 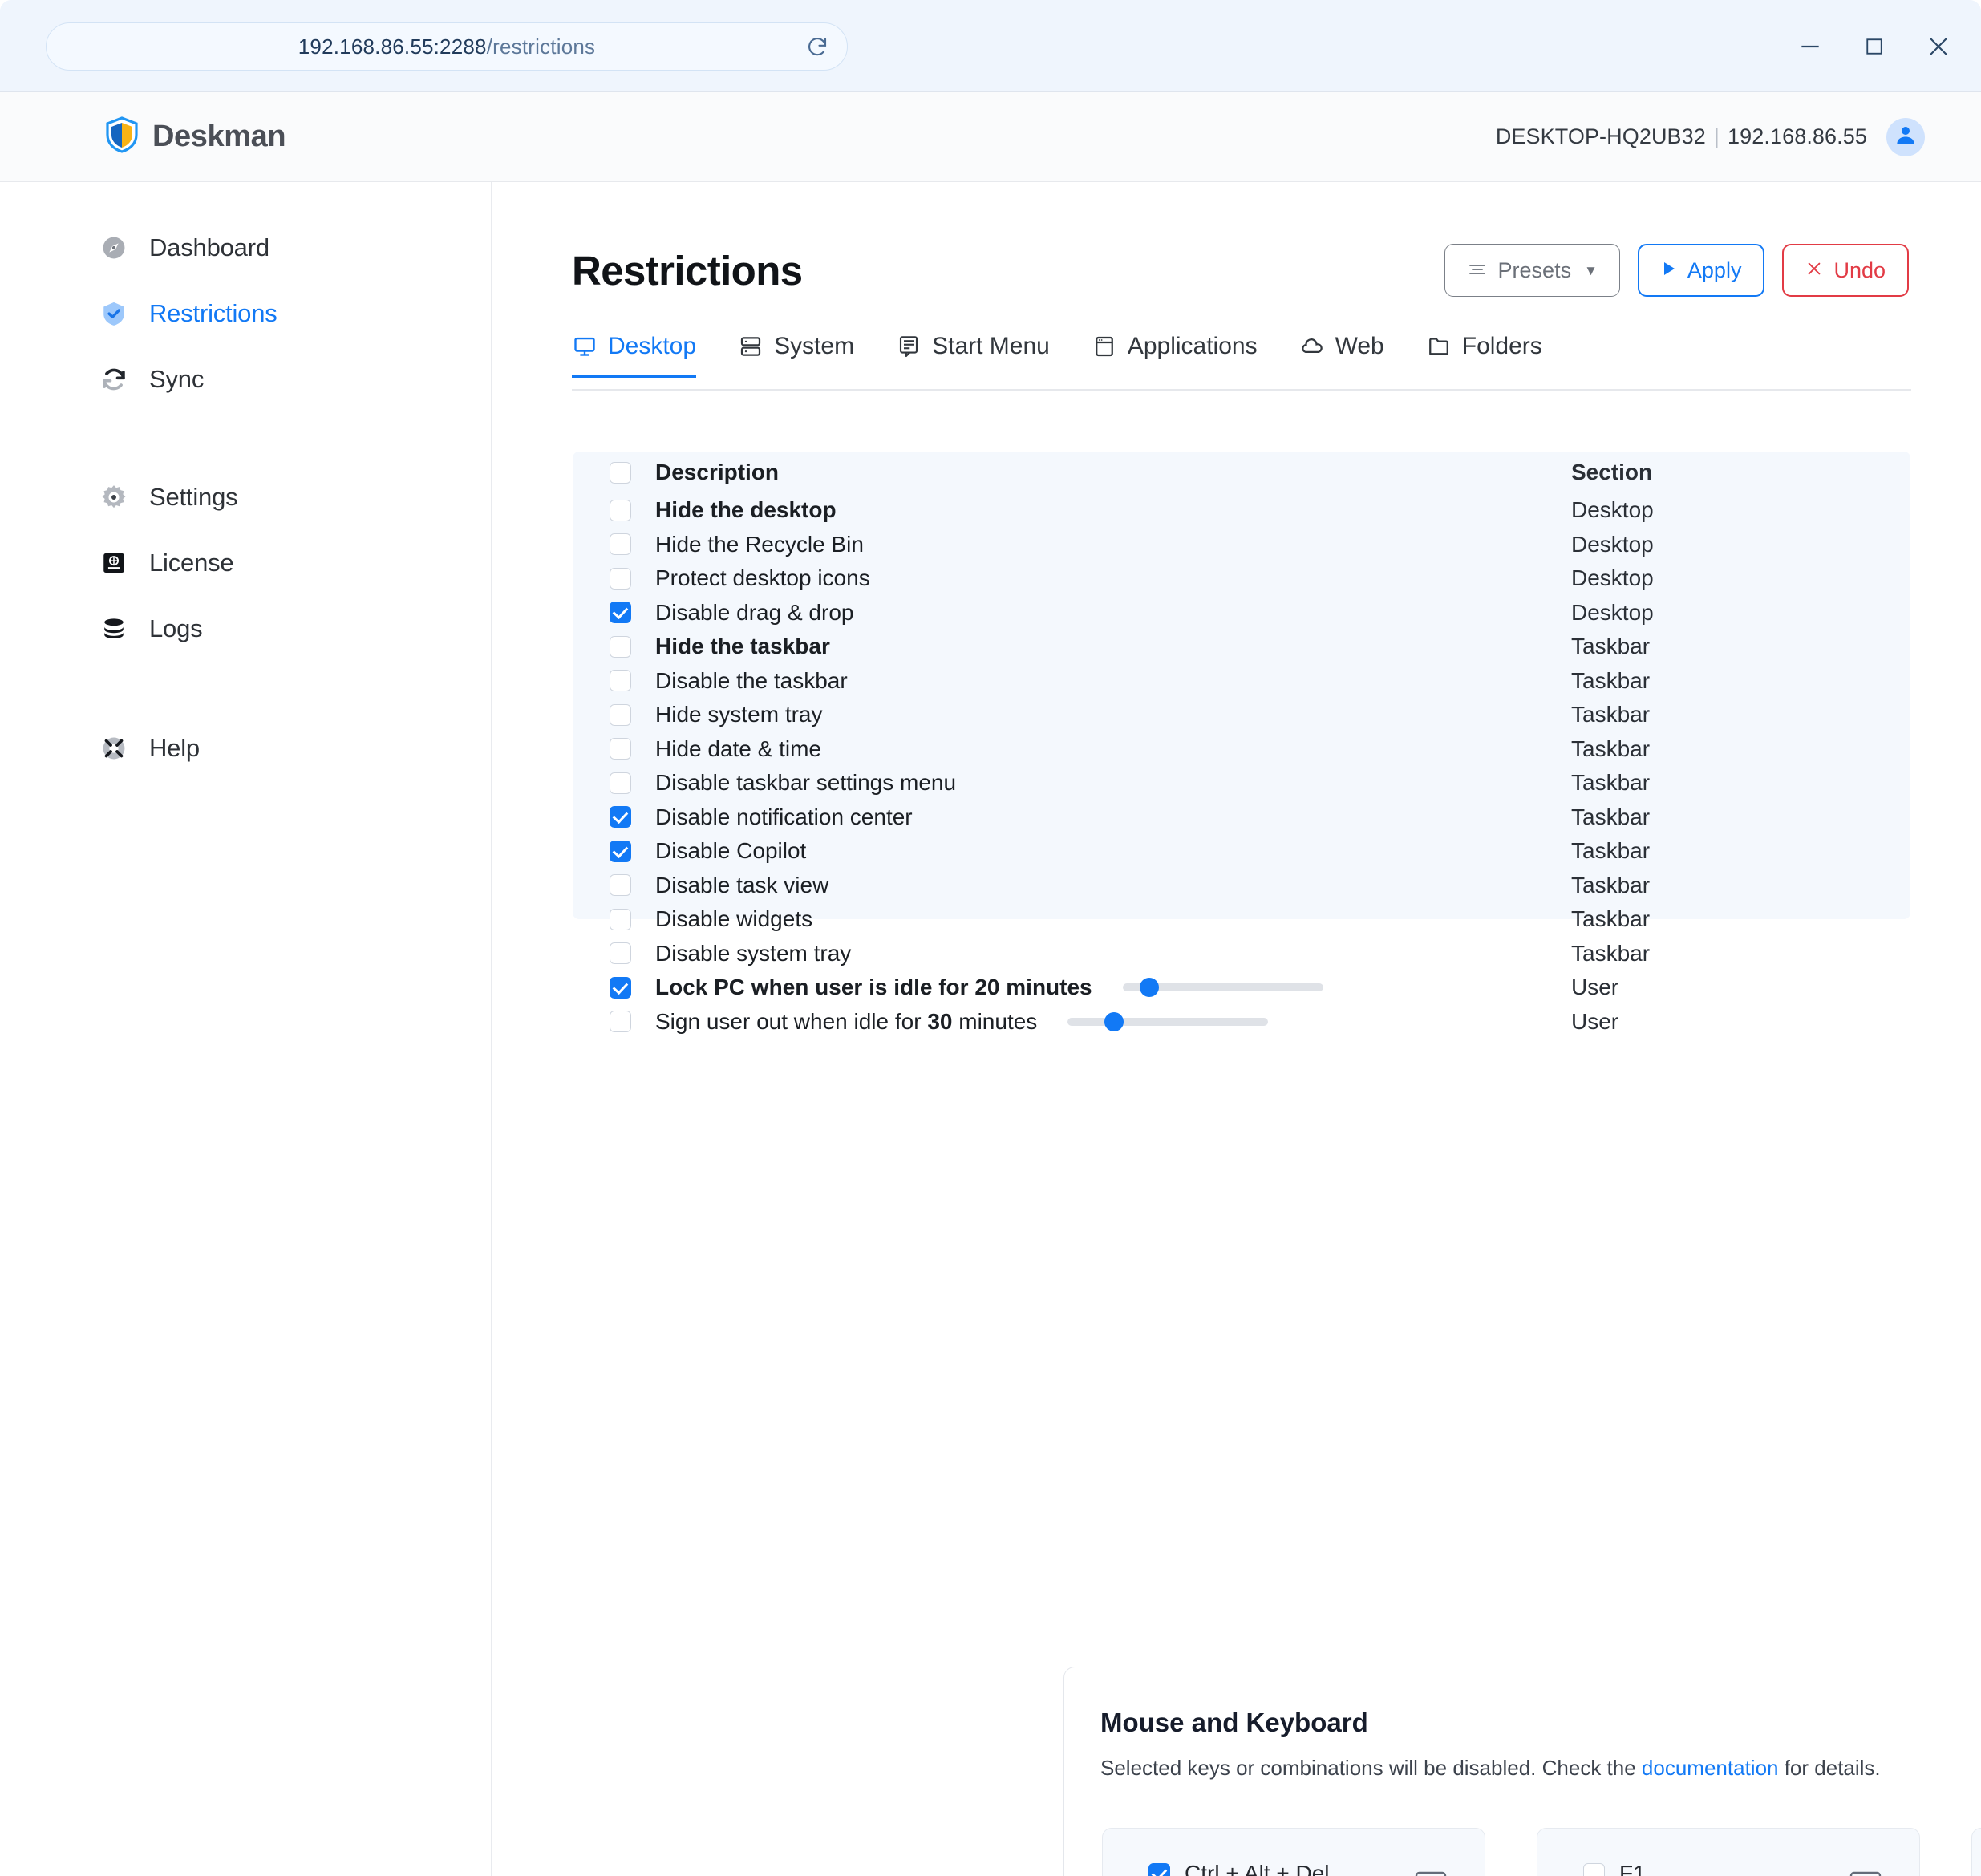 I want to click on idle-value: 30, so click(x=940, y=1021).